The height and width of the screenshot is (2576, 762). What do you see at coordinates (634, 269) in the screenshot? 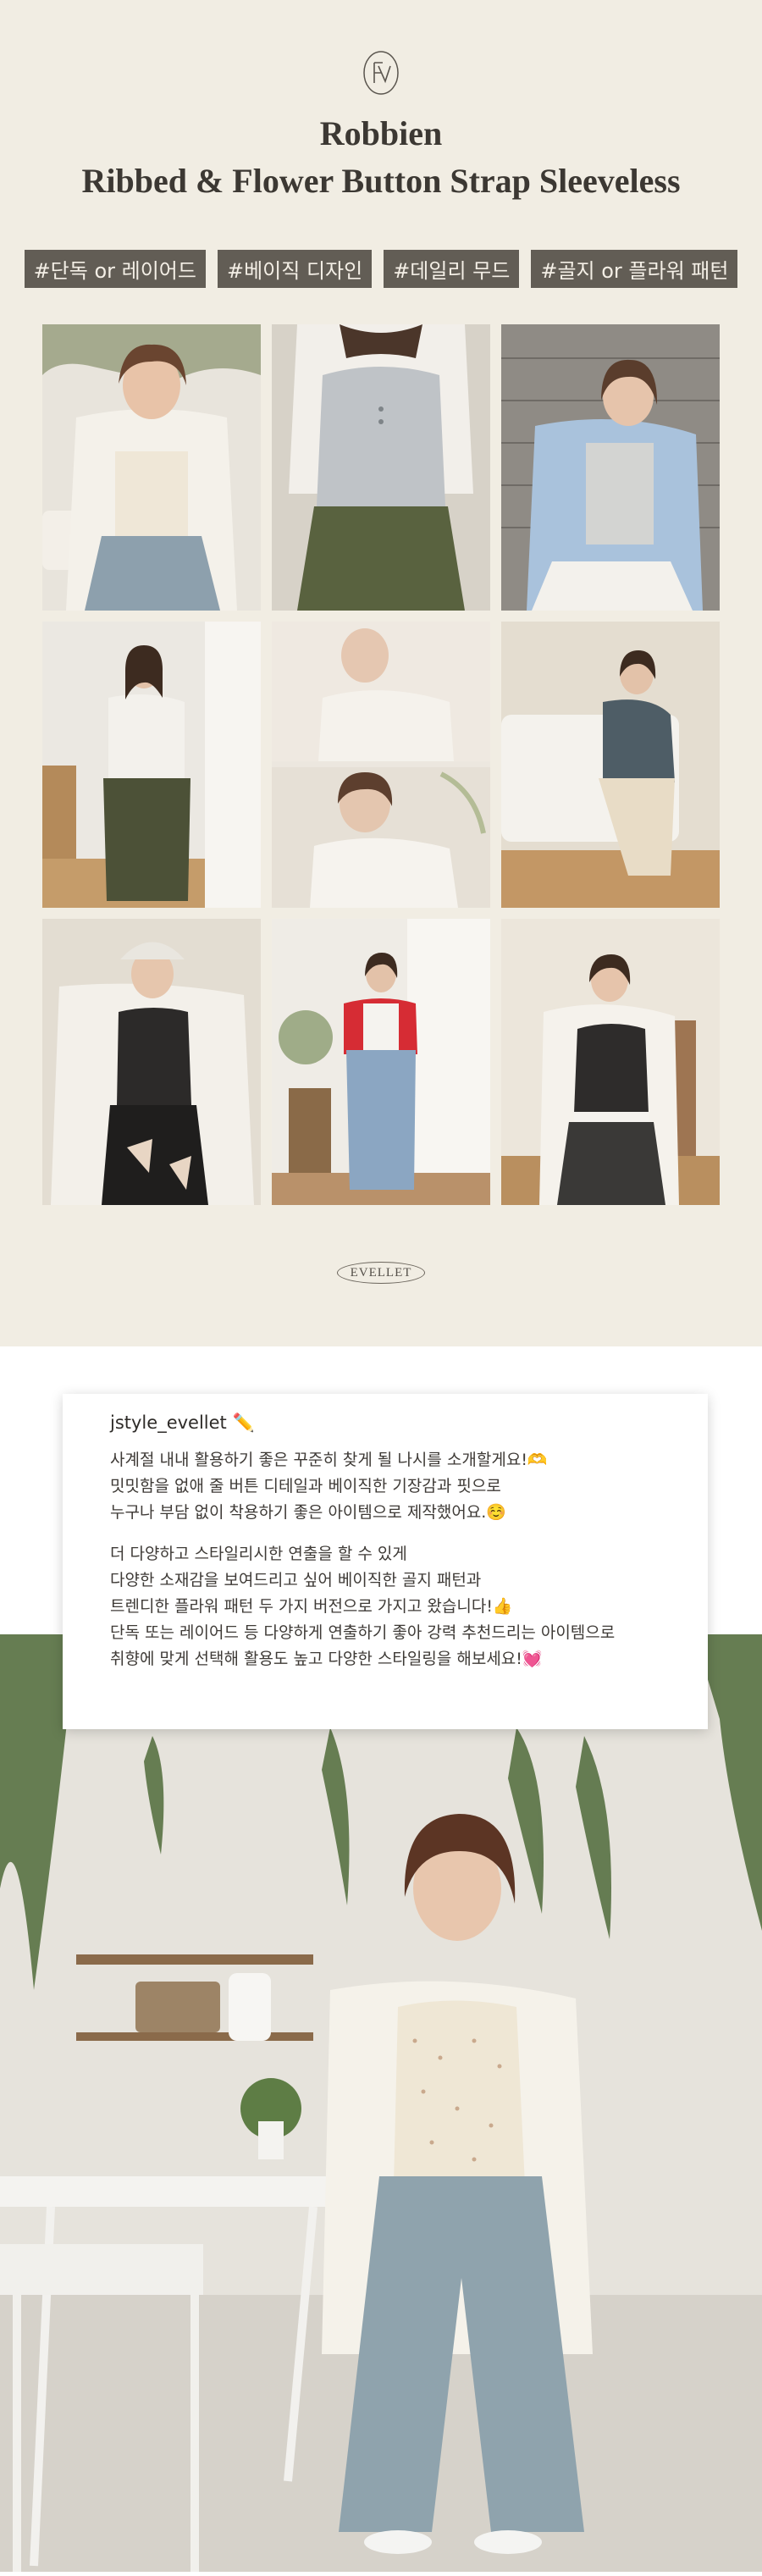
I see `tag-item: #골지 or 플라워 패턴` at bounding box center [634, 269].